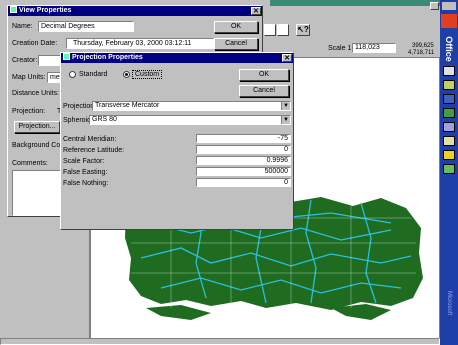 The image size is (458, 345). Describe the element at coordinates (341, 48) in the screenshot. I see `scale-label: Scale 1:` at that location.